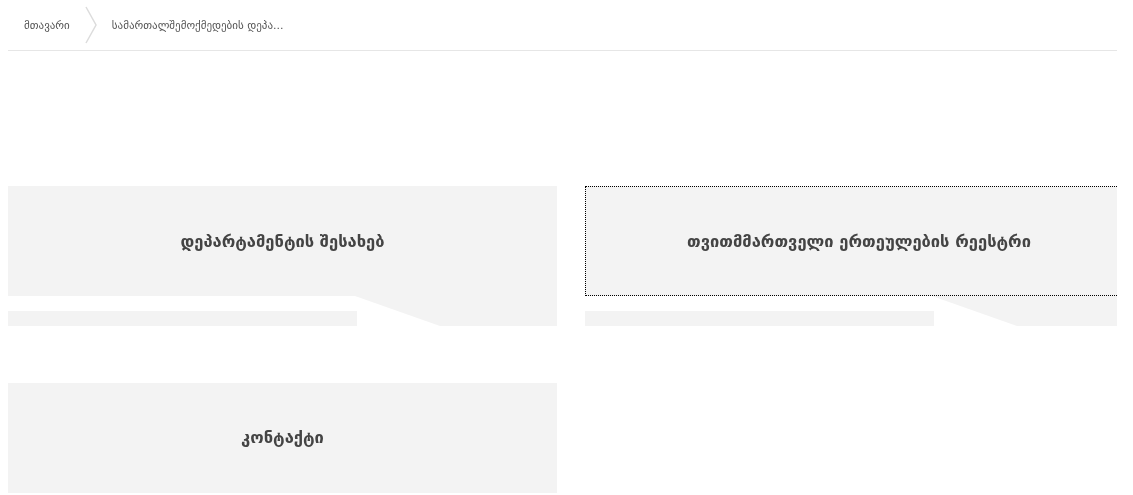  Describe the element at coordinates (47, 25) in the screenshot. I see `breadcrumb-link: მთავარი` at that location.